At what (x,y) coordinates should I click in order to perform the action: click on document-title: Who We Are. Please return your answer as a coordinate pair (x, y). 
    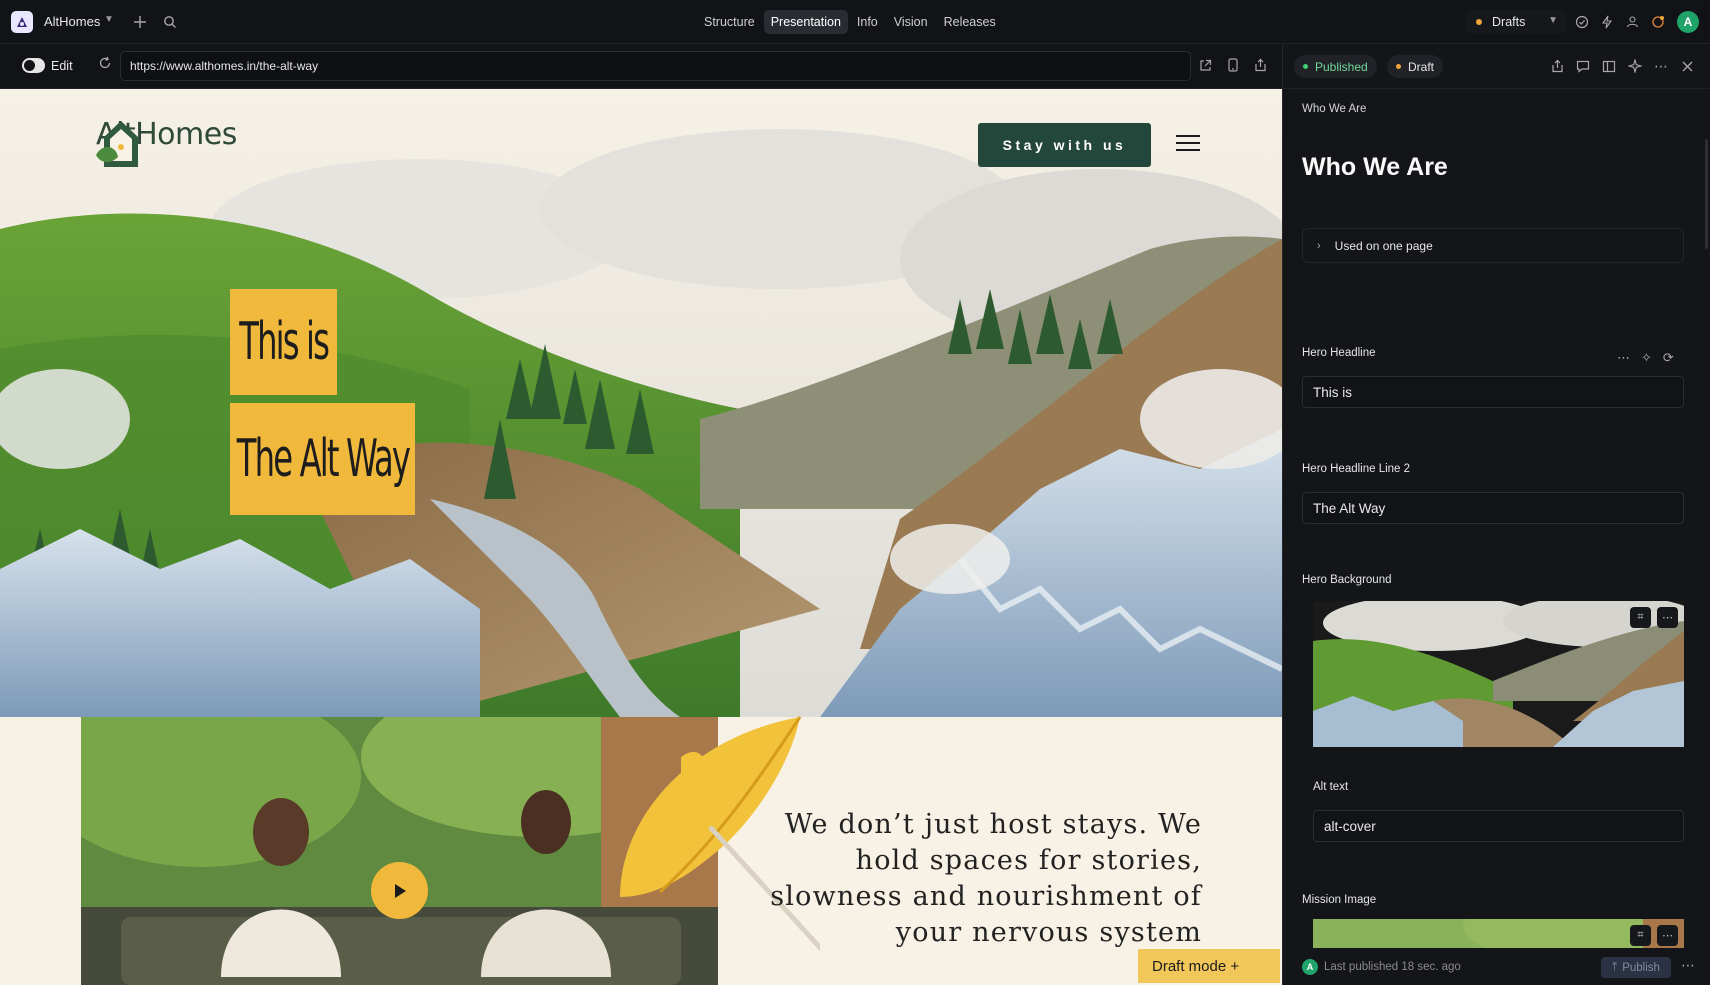
    Looking at the image, I should click on (1375, 167).